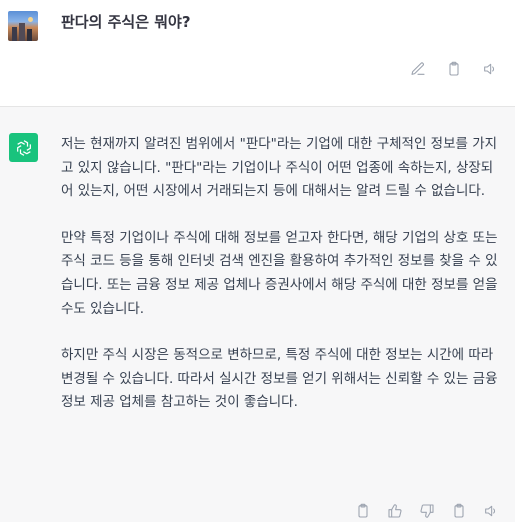  I want to click on chatgpt-logo-icon, so click(23, 147).